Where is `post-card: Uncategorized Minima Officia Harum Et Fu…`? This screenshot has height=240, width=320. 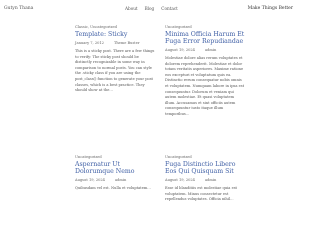
post-card: Uncategorized Minima Officia Harum Et Fu… is located at coordinates (205, 71).